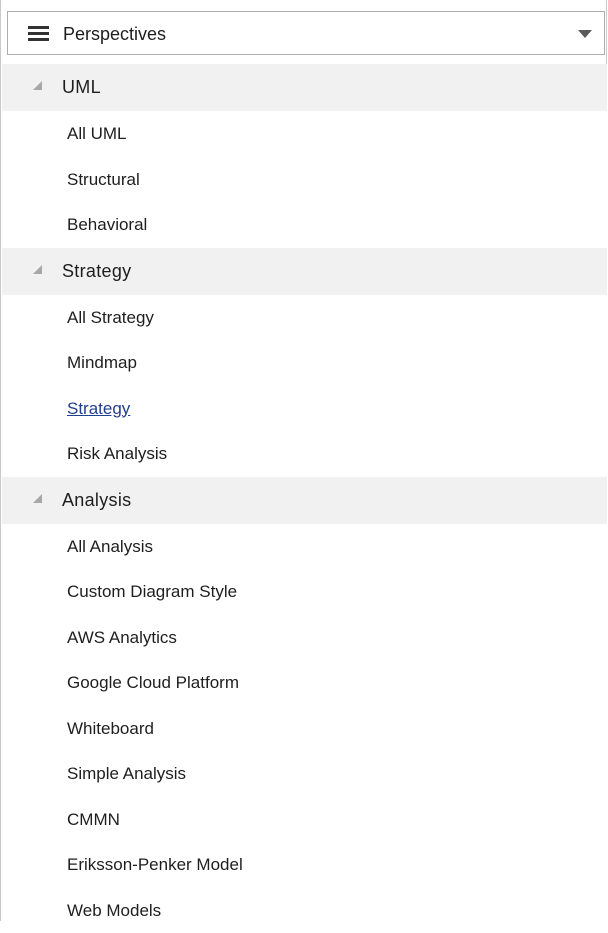 This screenshot has height=933, width=608. Describe the element at coordinates (81, 87) in the screenshot. I see `group-label: UML` at that location.